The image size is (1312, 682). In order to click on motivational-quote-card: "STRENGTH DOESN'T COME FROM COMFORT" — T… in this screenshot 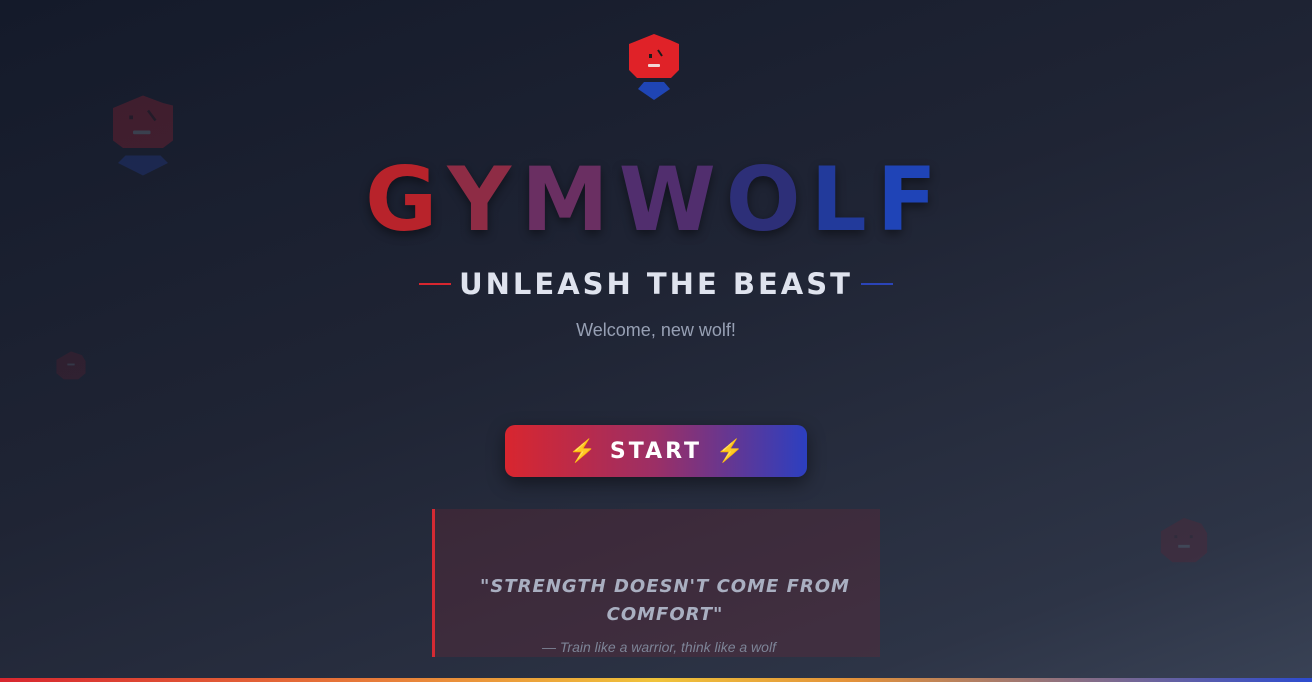, I will do `click(656, 583)`.